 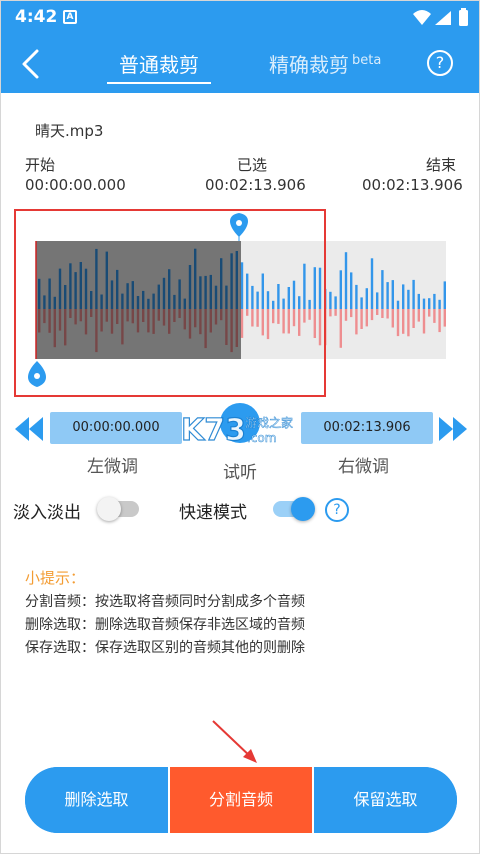 I want to click on left-time-field: 00:00:00.000, so click(x=116, y=428).